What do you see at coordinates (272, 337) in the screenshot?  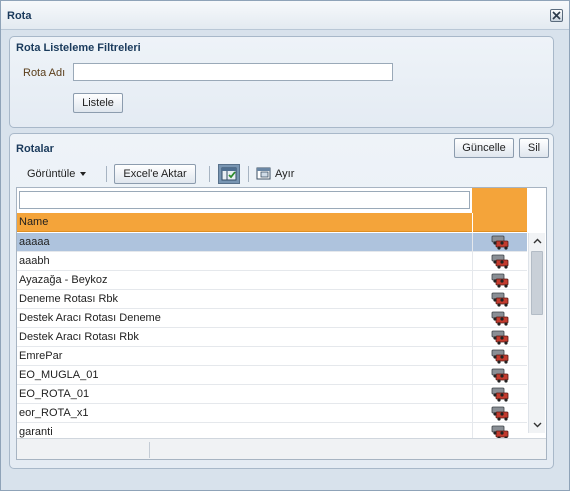 I see `table-row: Destek Aracı Rotası Rbk` at bounding box center [272, 337].